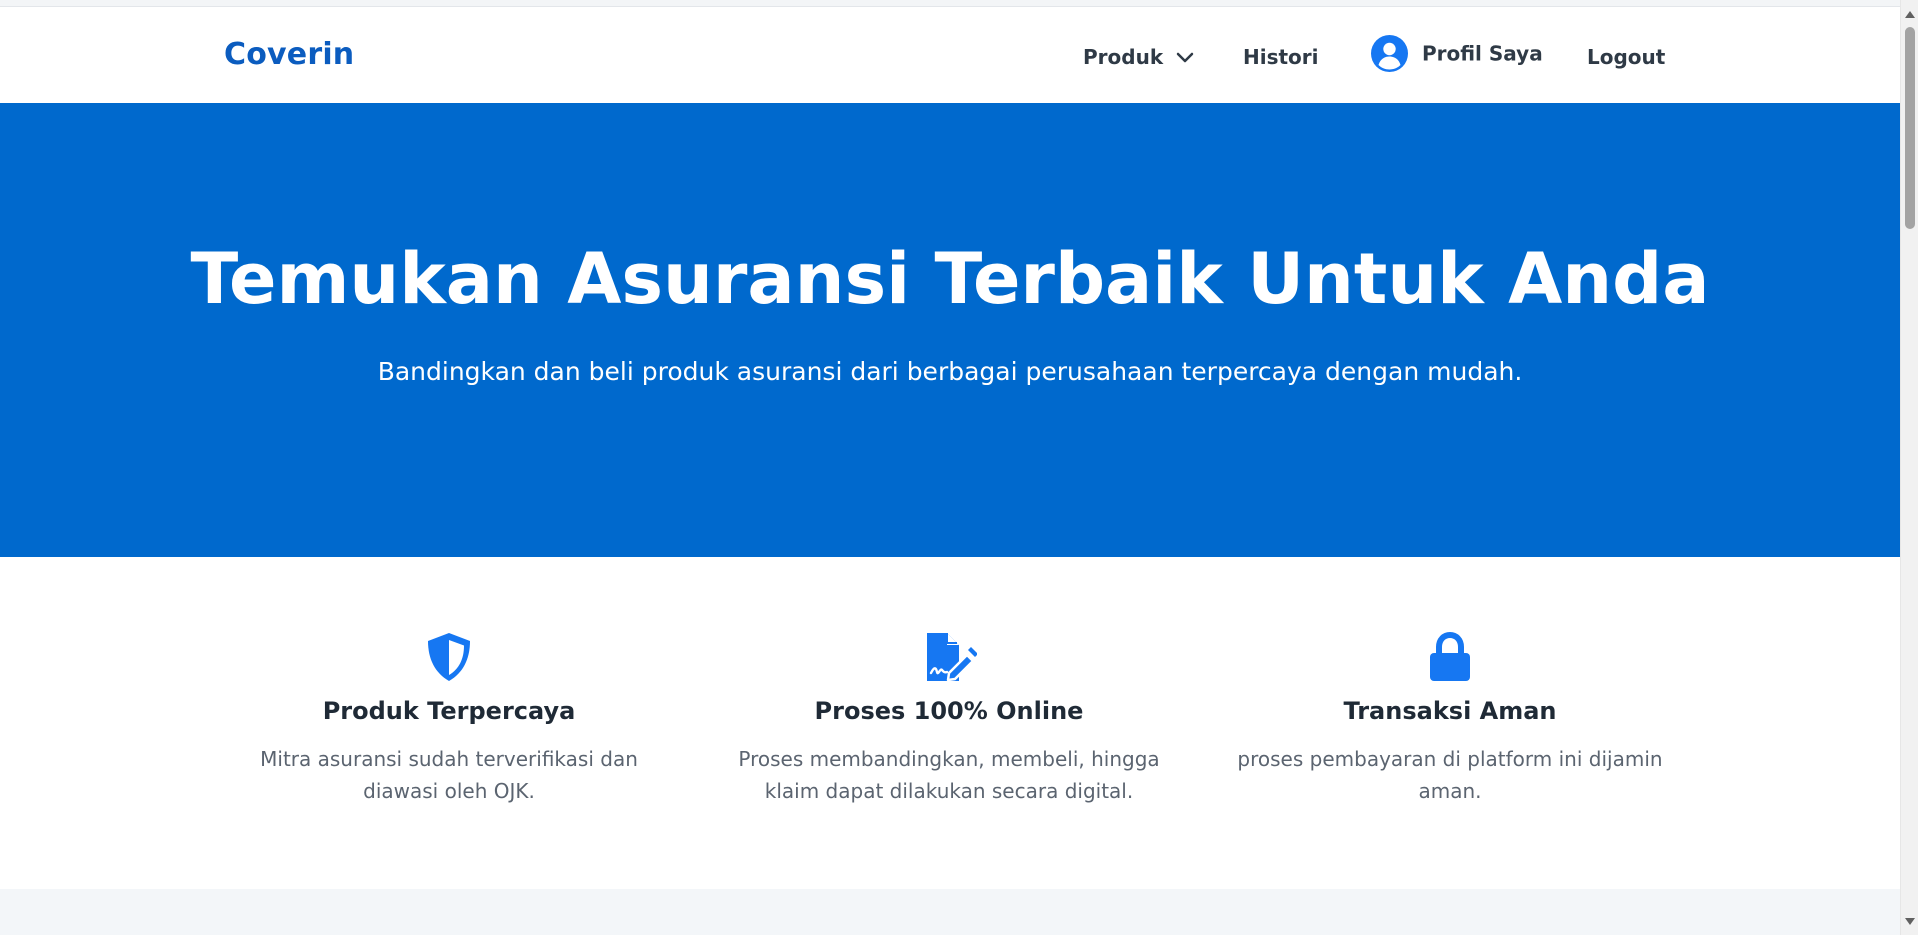 The height and width of the screenshot is (935, 1918). I want to click on nav-produk-dropdown: Produk, so click(1138, 57).